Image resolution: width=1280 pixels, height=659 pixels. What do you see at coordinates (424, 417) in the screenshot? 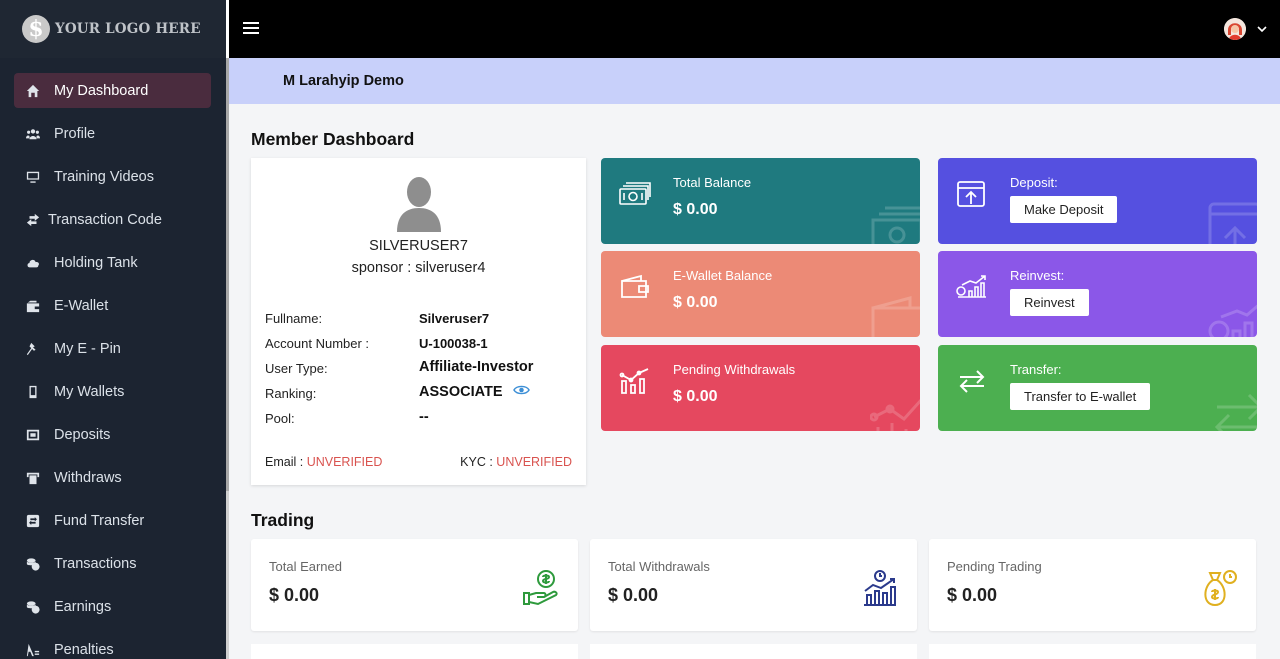
I see `field-value-pool: --` at bounding box center [424, 417].